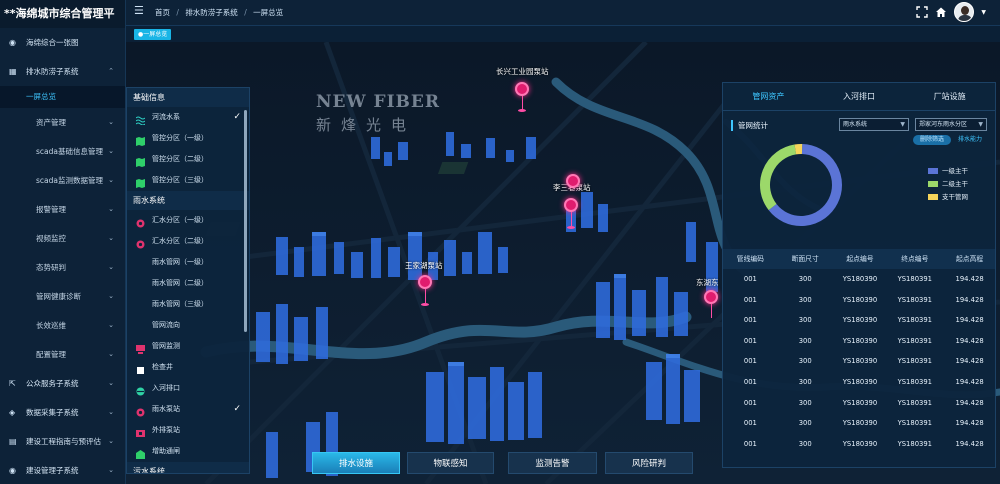  Describe the element at coordinates (153, 34) in the screenshot. I see `tab-current: ●一屏总览` at that location.